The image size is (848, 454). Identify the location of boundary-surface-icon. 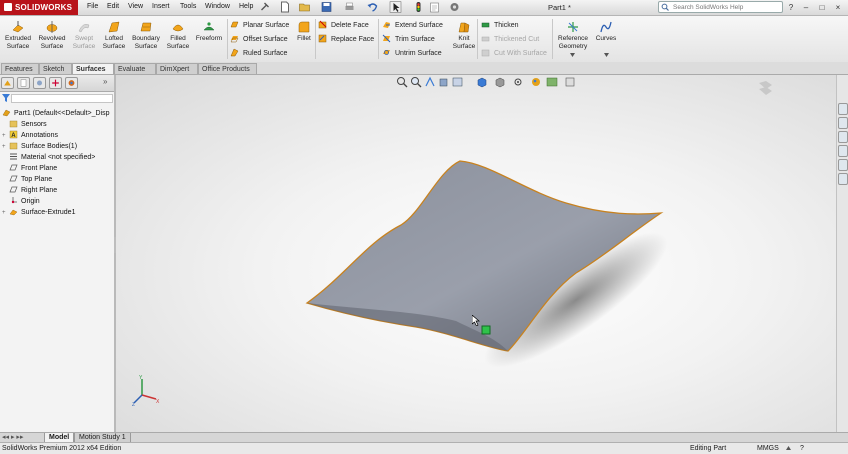
(146, 27).